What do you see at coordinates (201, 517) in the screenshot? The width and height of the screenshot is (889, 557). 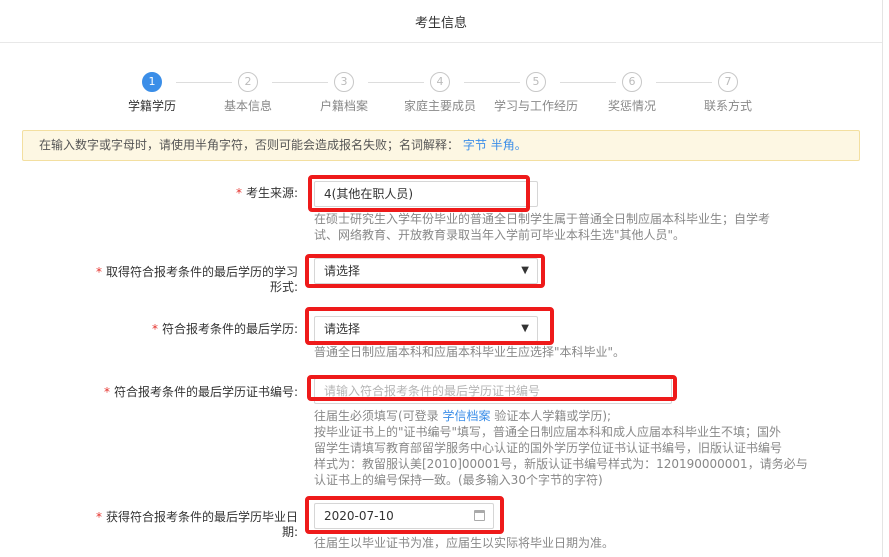 I see `grad-date-label-text: 获得符合报考条件的最后学历毕业日` at bounding box center [201, 517].